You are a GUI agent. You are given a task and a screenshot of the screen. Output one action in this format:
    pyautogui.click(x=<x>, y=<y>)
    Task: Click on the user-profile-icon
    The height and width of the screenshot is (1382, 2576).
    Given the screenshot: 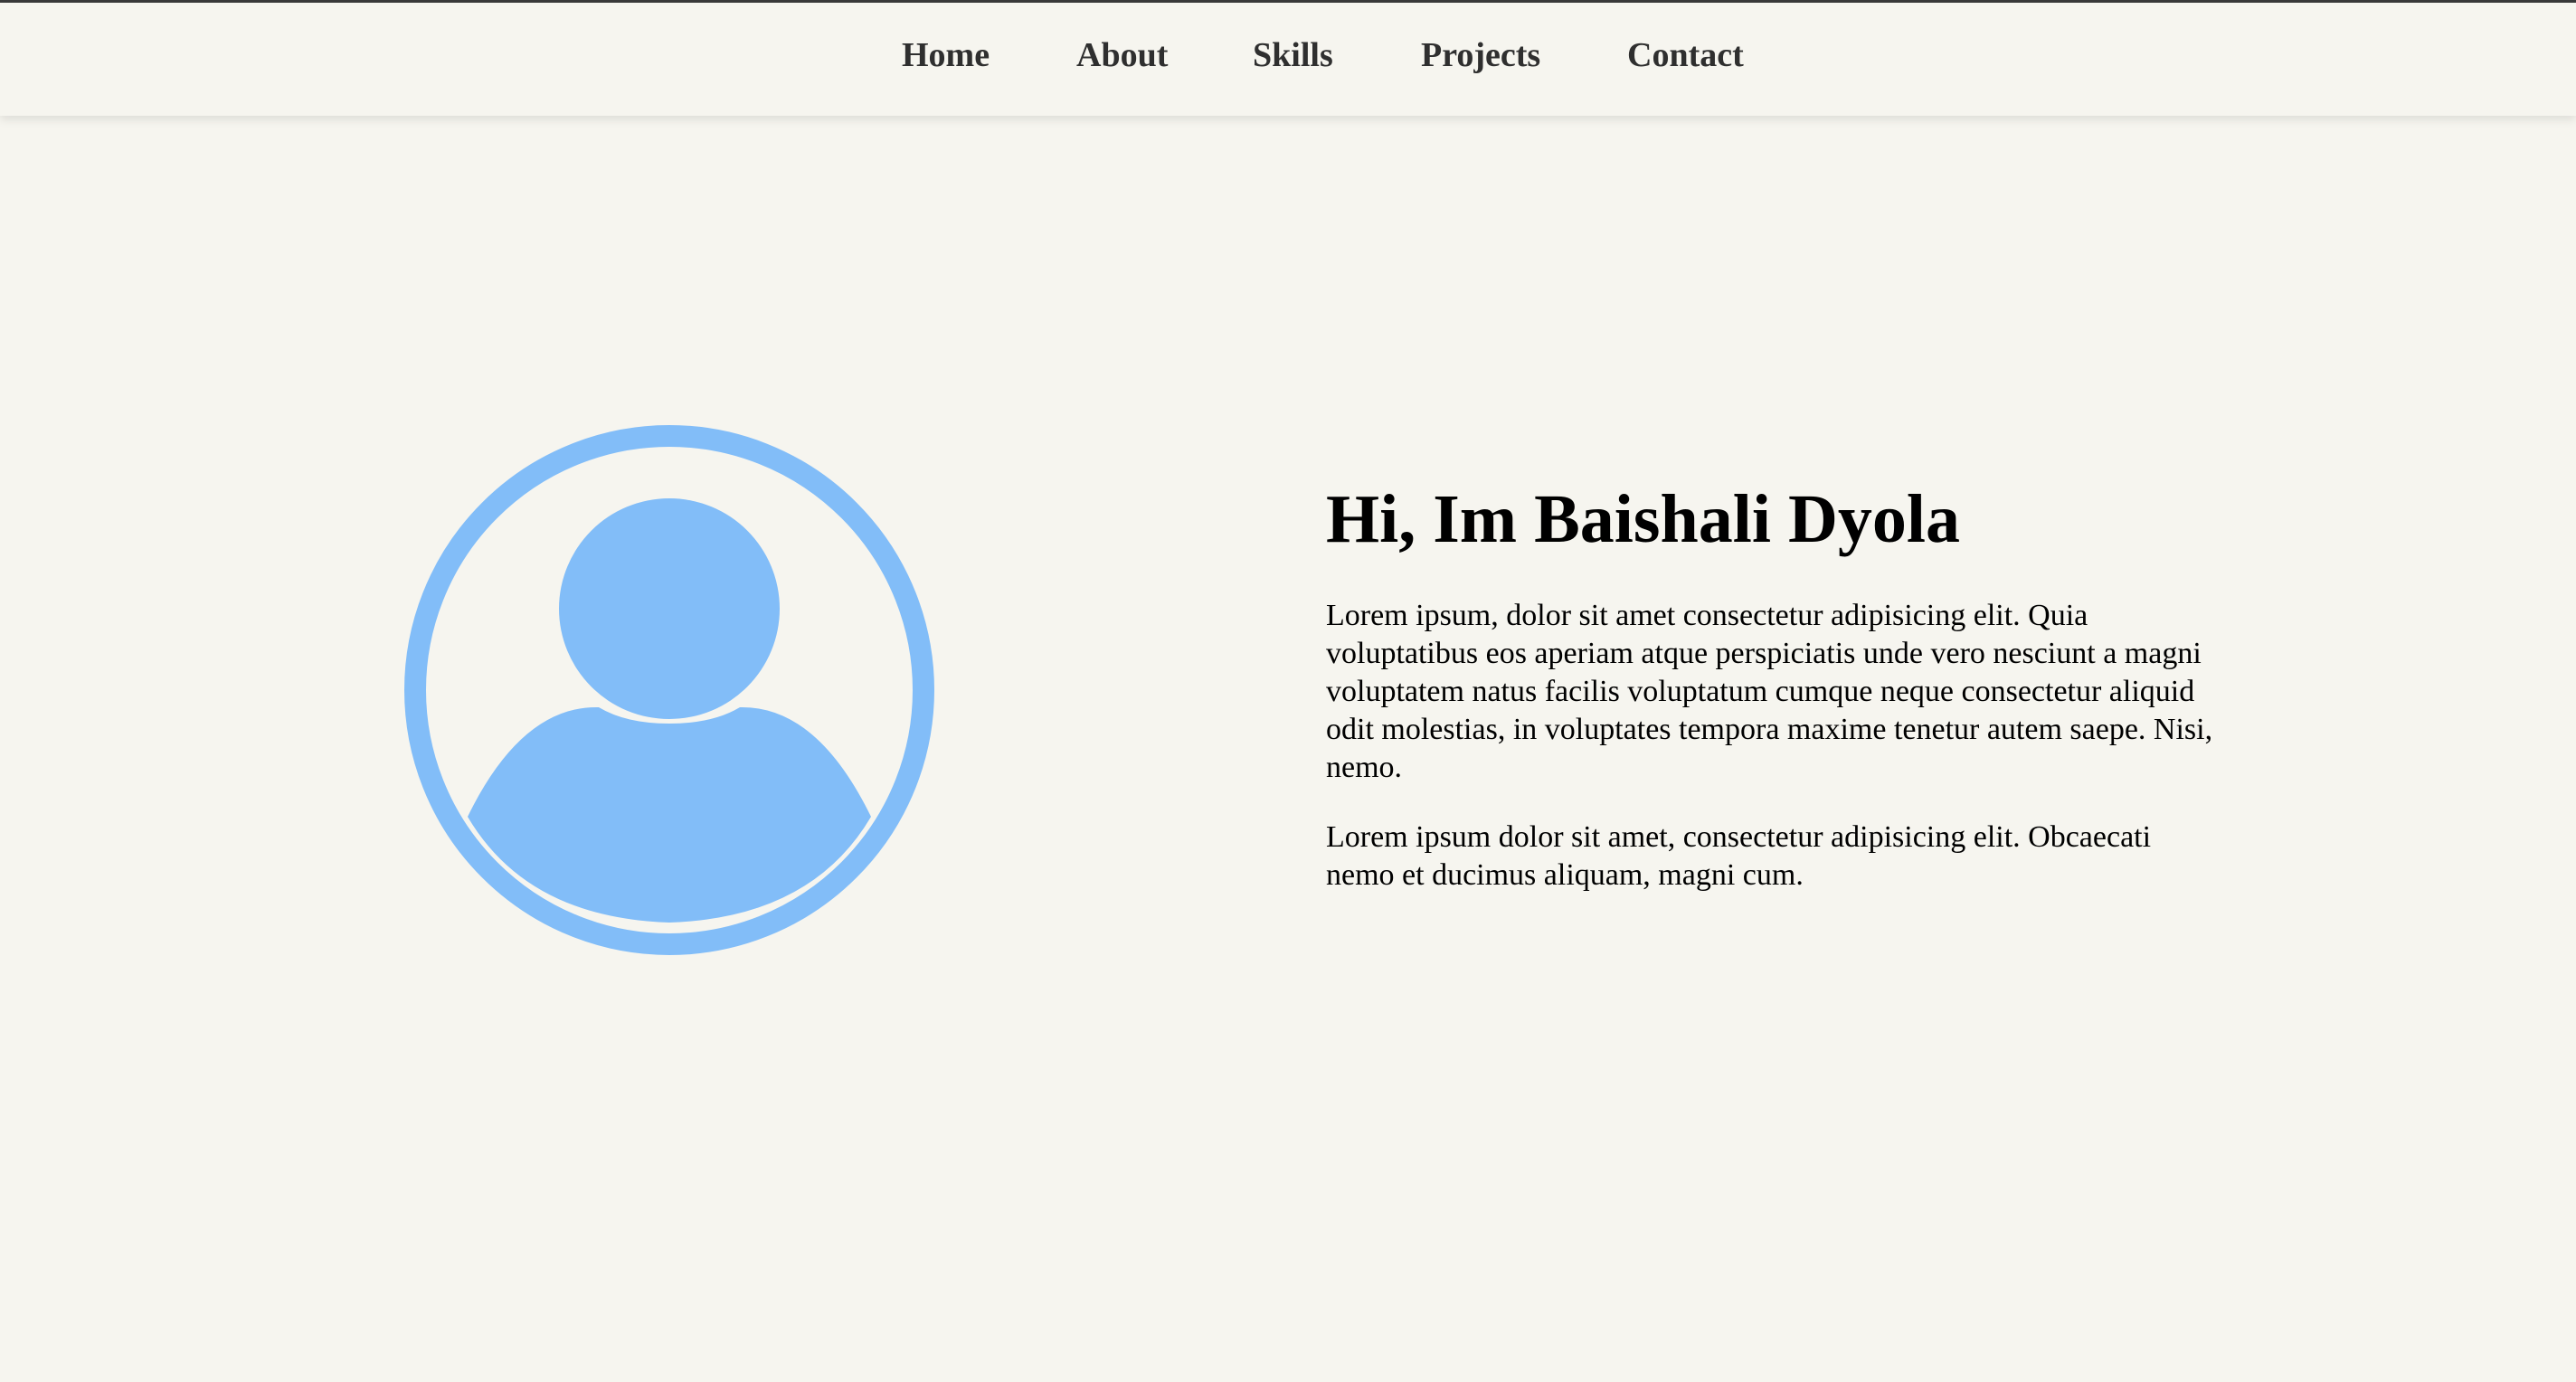 What is the action you would take?
    pyautogui.click(x=669, y=690)
    